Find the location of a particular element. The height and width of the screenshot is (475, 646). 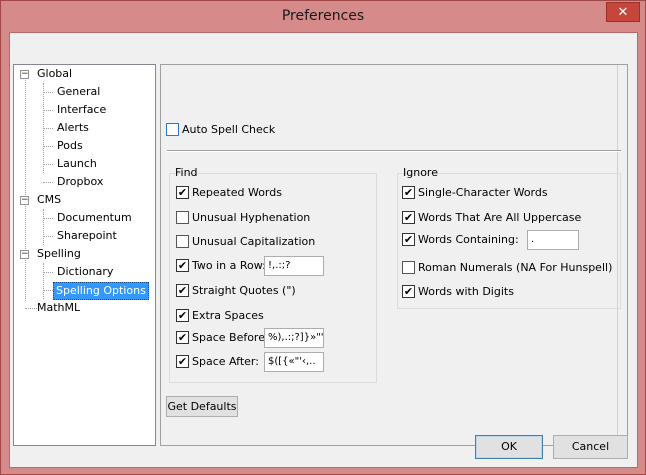

two-in-a-row-checkbox: ✔ is located at coordinates (182, 265).